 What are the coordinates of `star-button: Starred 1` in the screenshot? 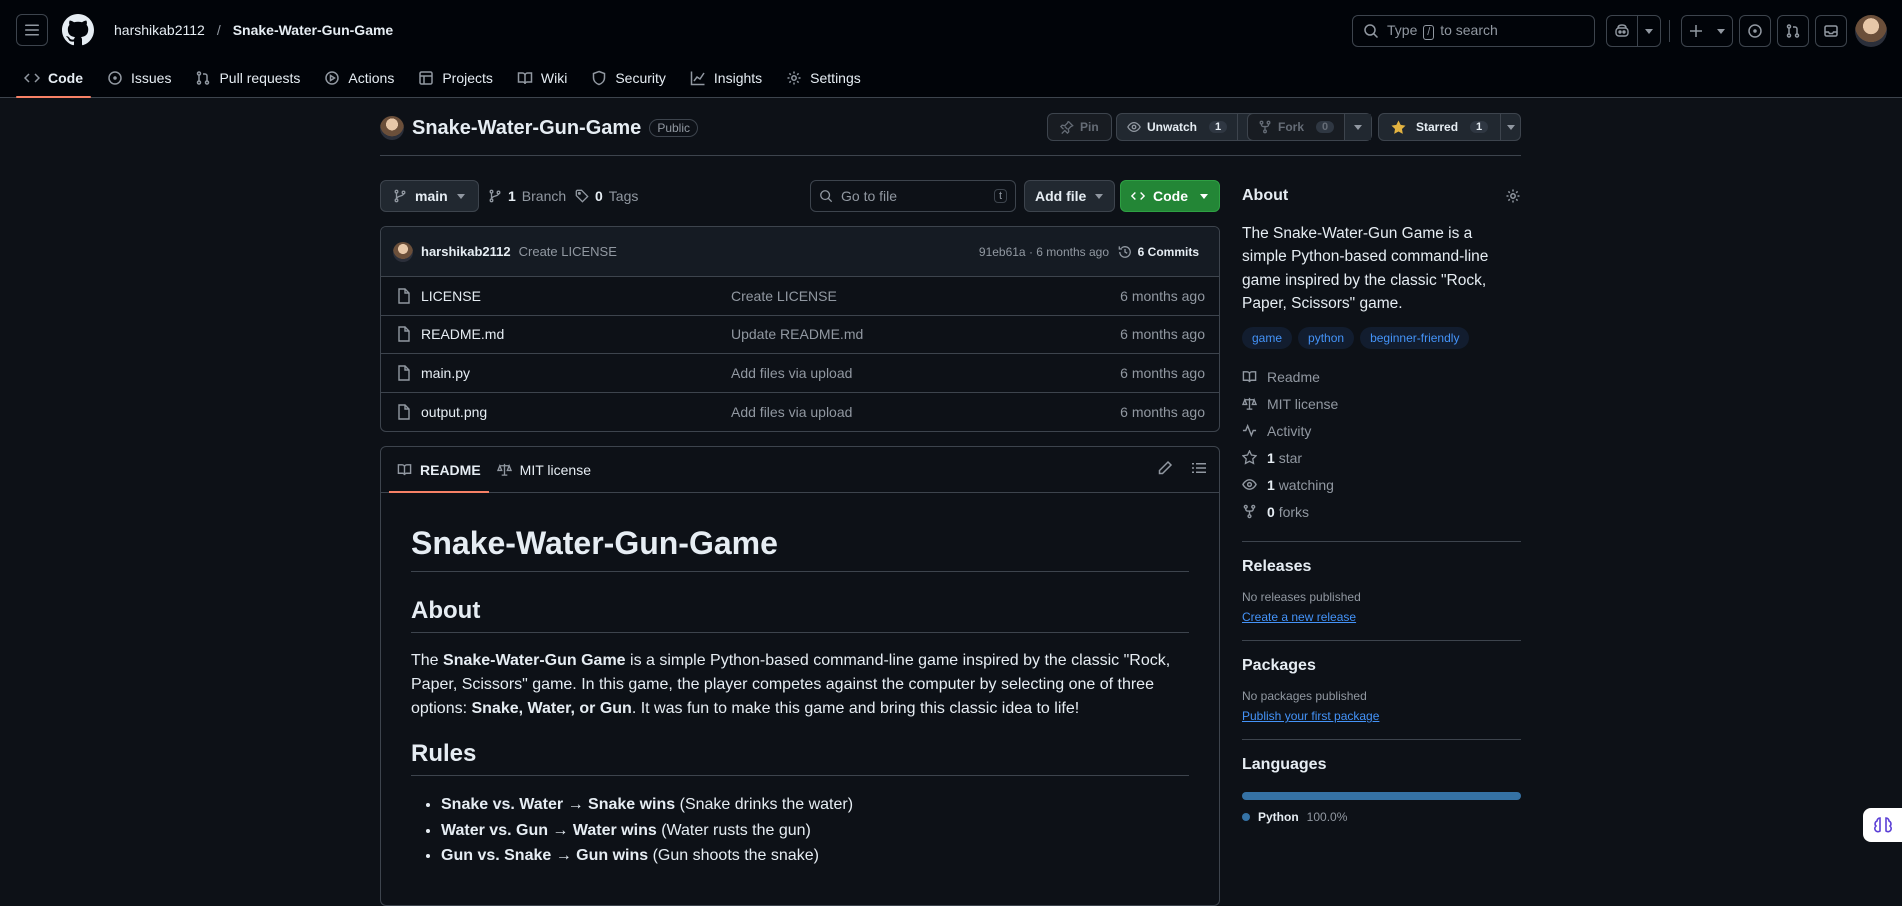 It's located at (1449, 127).